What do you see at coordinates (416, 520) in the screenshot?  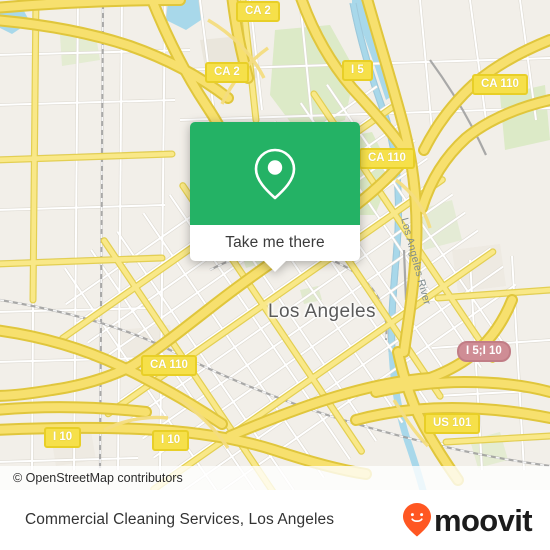 I see `moovit-smiley-pin-icon` at bounding box center [416, 520].